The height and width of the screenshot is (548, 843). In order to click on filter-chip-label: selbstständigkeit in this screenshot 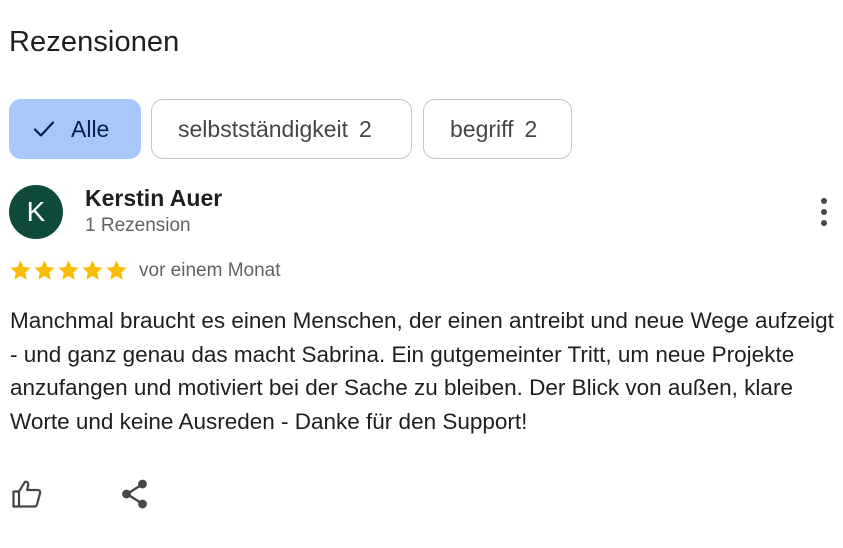, I will do `click(263, 128)`.